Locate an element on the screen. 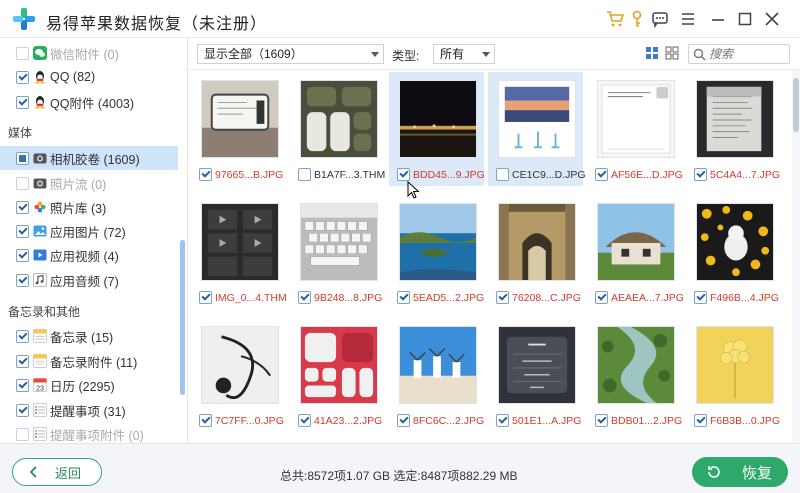 The image size is (800, 493). file-tile: 5C4A4...7.JPG is located at coordinates (733, 129).